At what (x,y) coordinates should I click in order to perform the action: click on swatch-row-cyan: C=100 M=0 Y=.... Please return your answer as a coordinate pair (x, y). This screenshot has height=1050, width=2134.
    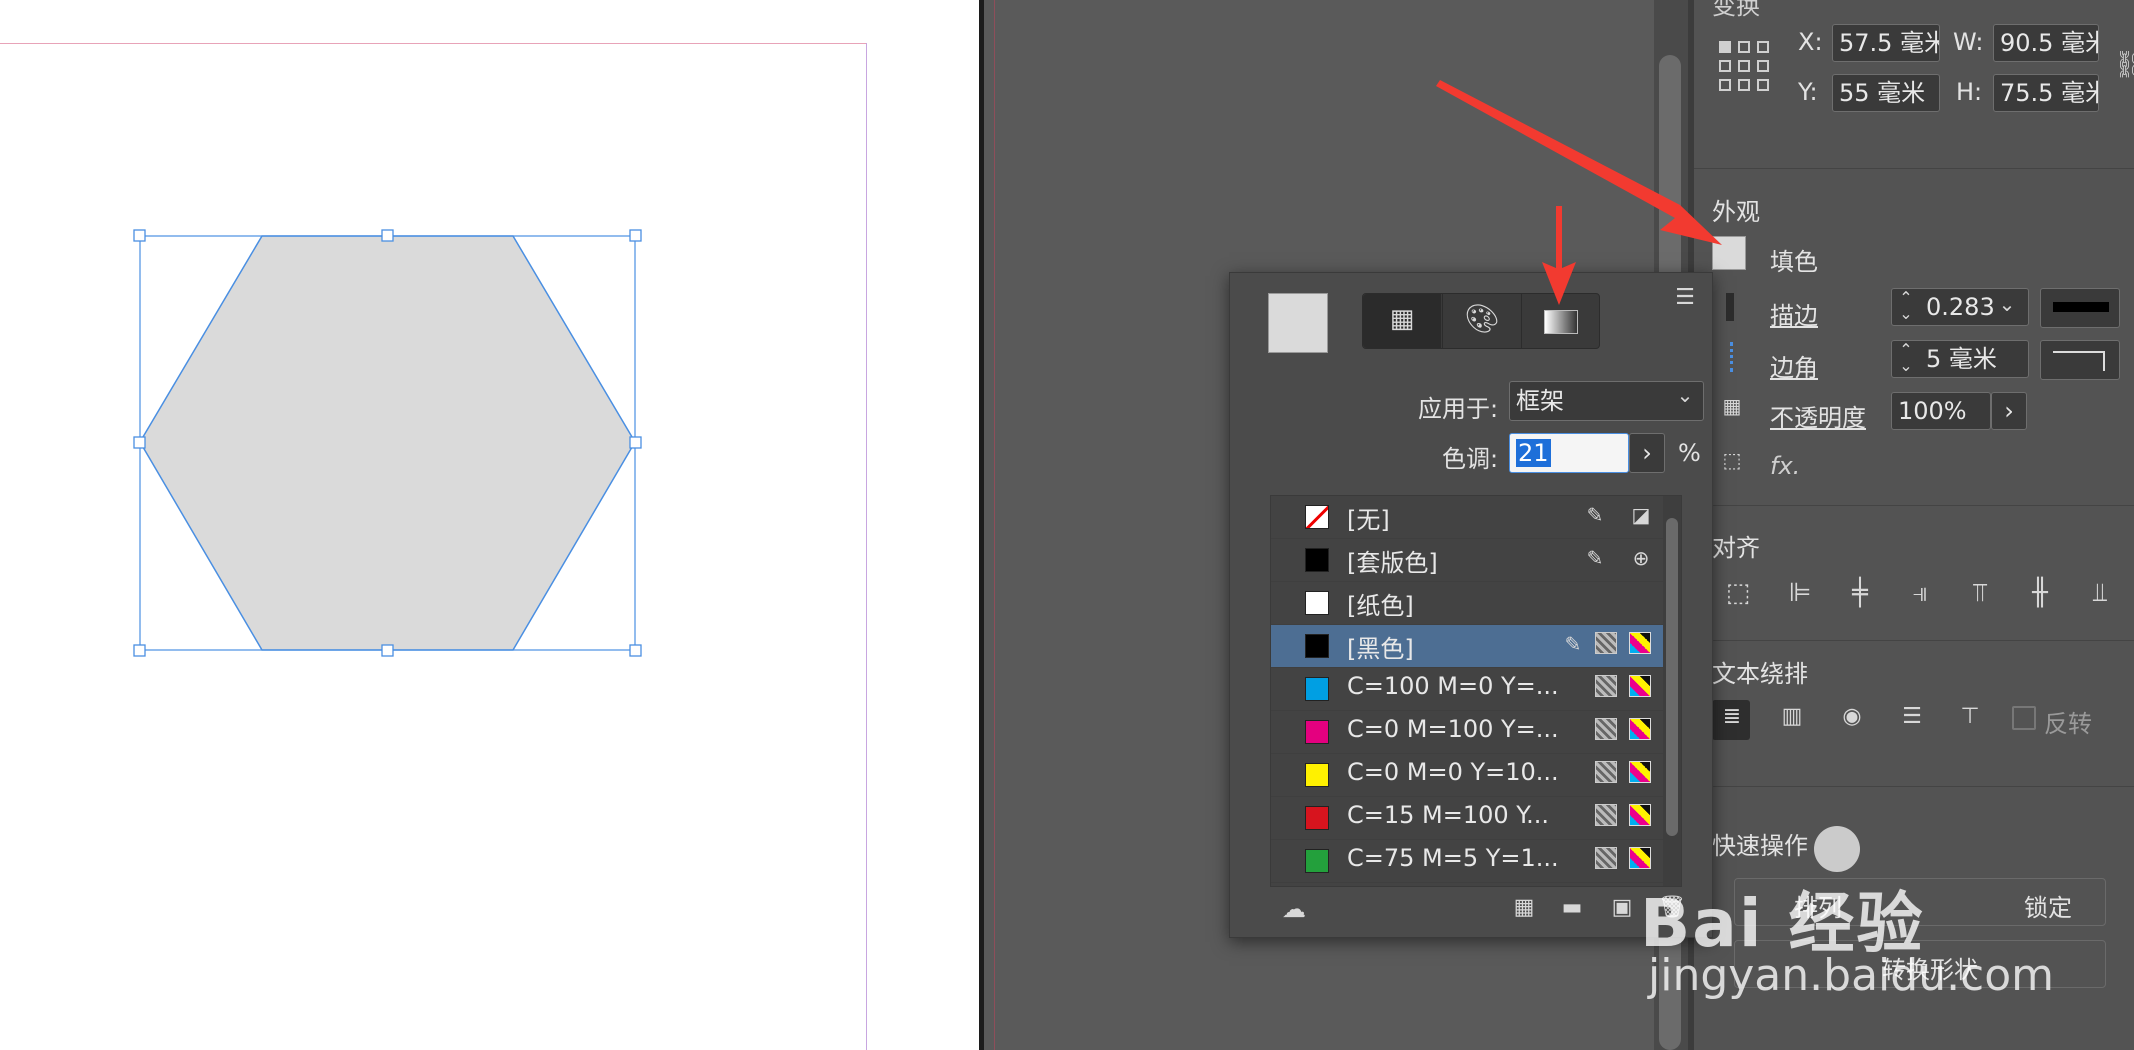
    Looking at the image, I should click on (1471, 689).